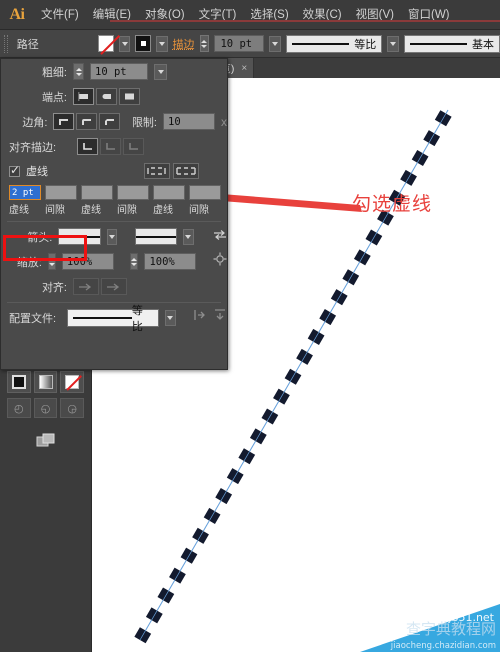  I want to click on none-button, so click(72, 382).